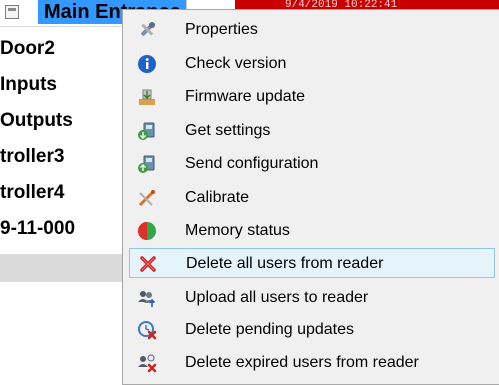 The image size is (499, 385). I want to click on delete-red-x-icon, so click(148, 264).